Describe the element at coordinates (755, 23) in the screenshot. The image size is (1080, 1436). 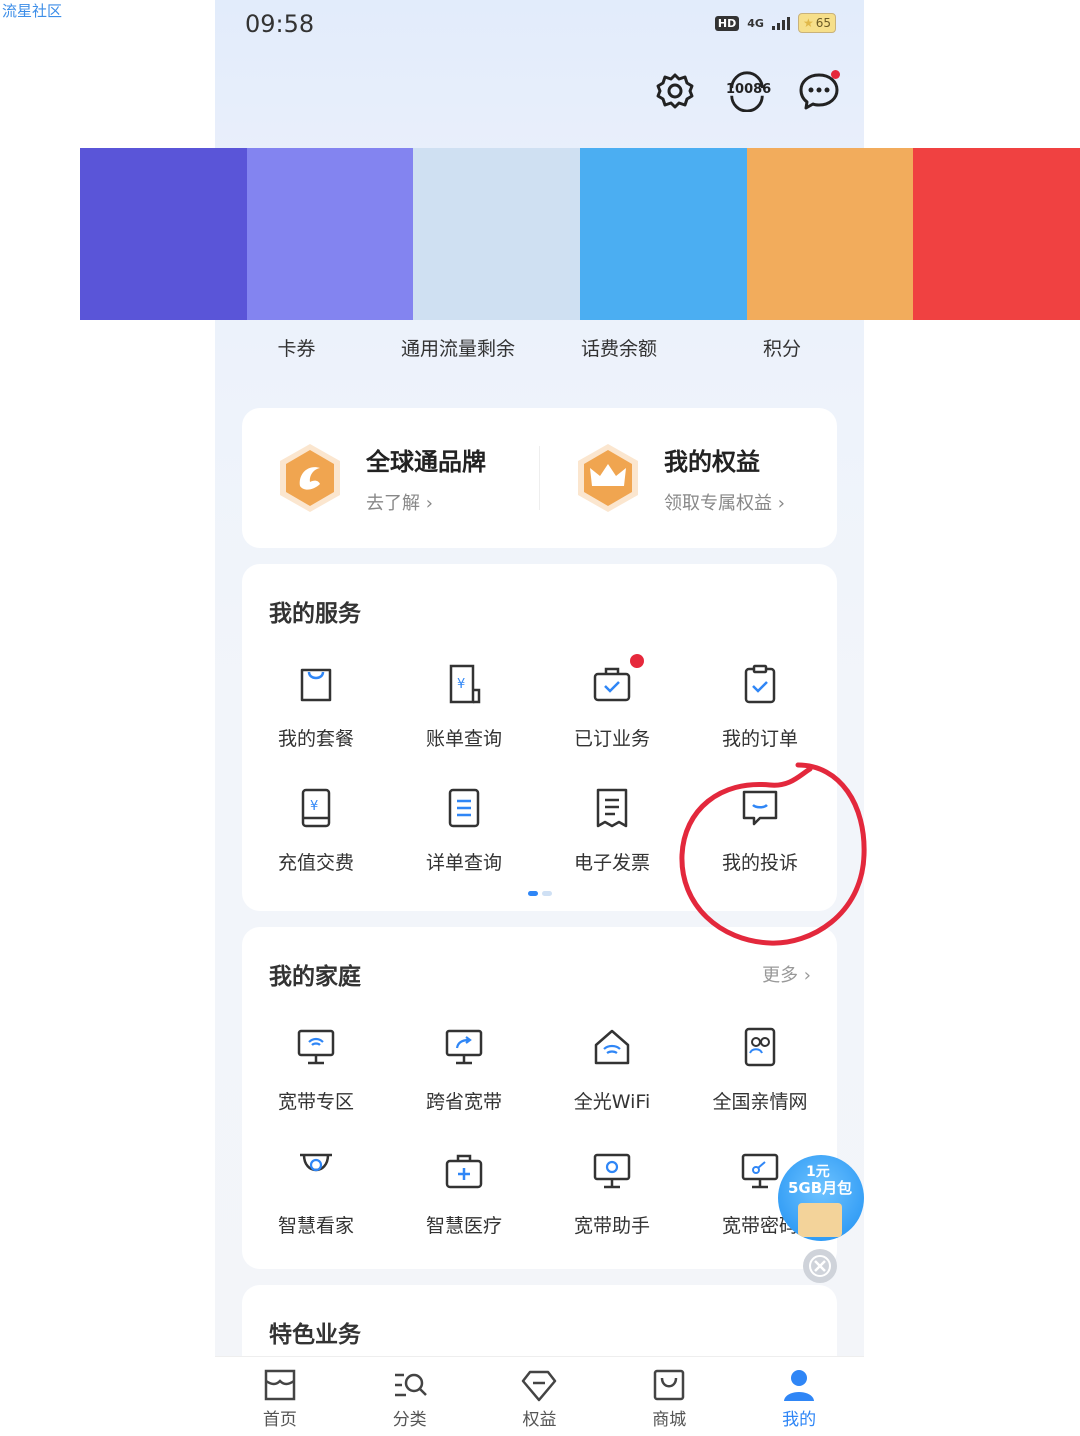
I see `network-type: 4G` at that location.